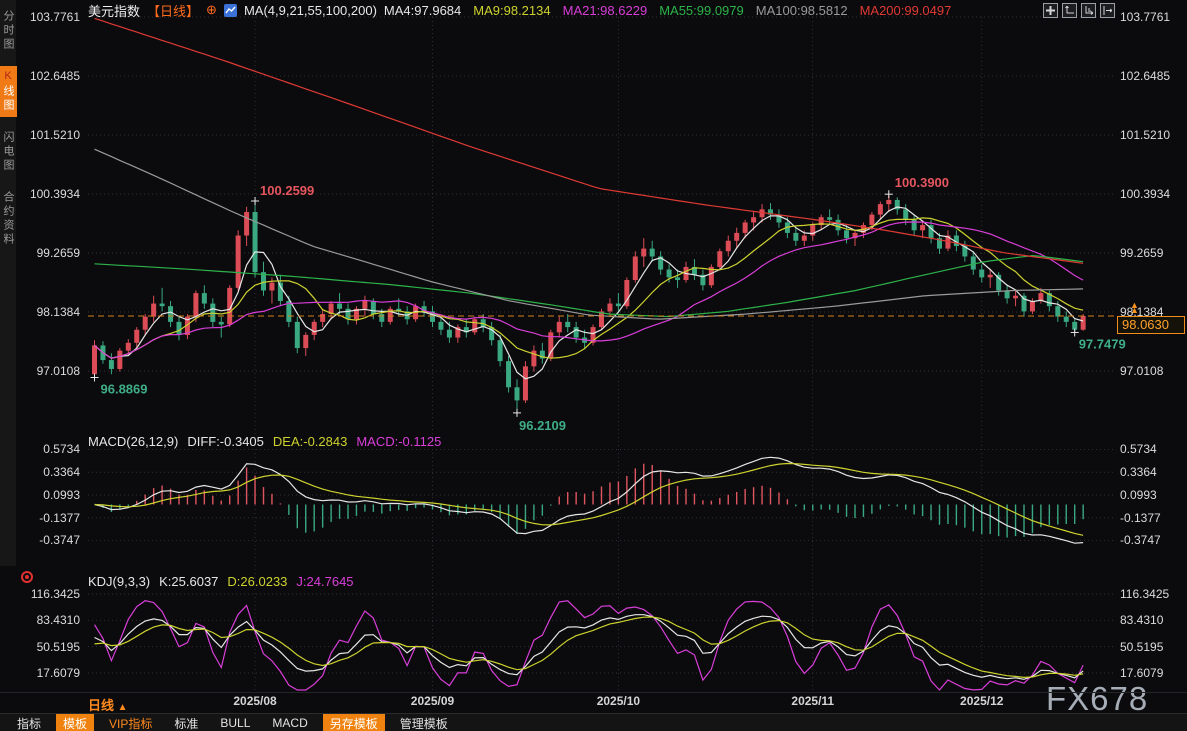  What do you see at coordinates (289, 723) in the screenshot?
I see `toolbar-tab-MACD: MACD` at bounding box center [289, 723].